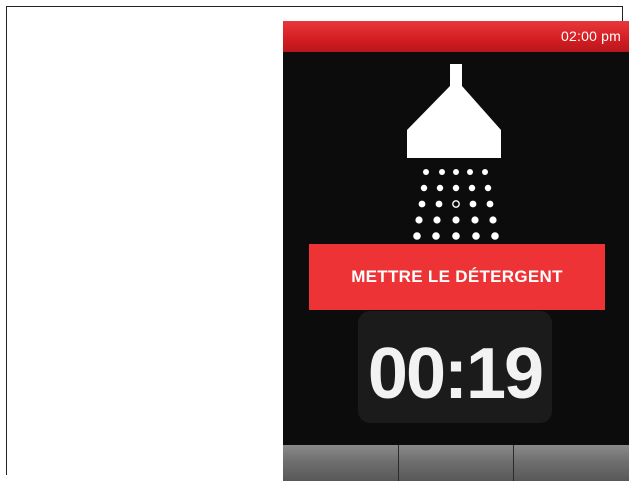 Image resolution: width=629 pixels, height=481 pixels. What do you see at coordinates (591, 36) in the screenshot?
I see `clock: 02:00 pm` at bounding box center [591, 36].